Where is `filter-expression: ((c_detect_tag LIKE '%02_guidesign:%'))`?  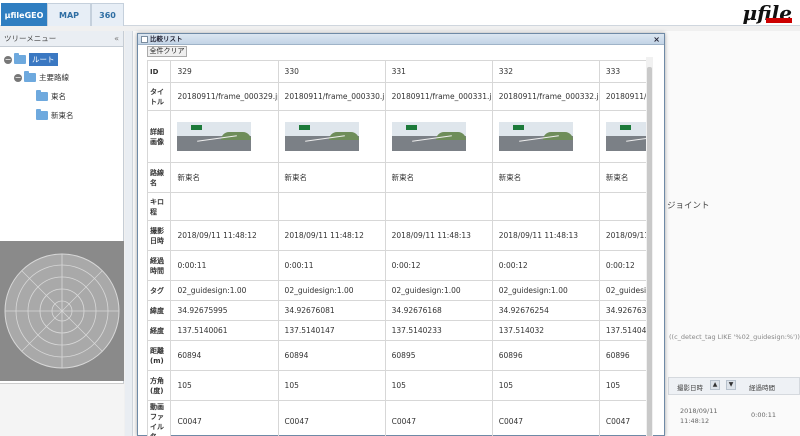
filter-expression: ((c_detect_tag LIKE '%02_guidesign:%')) is located at coordinates (734, 337).